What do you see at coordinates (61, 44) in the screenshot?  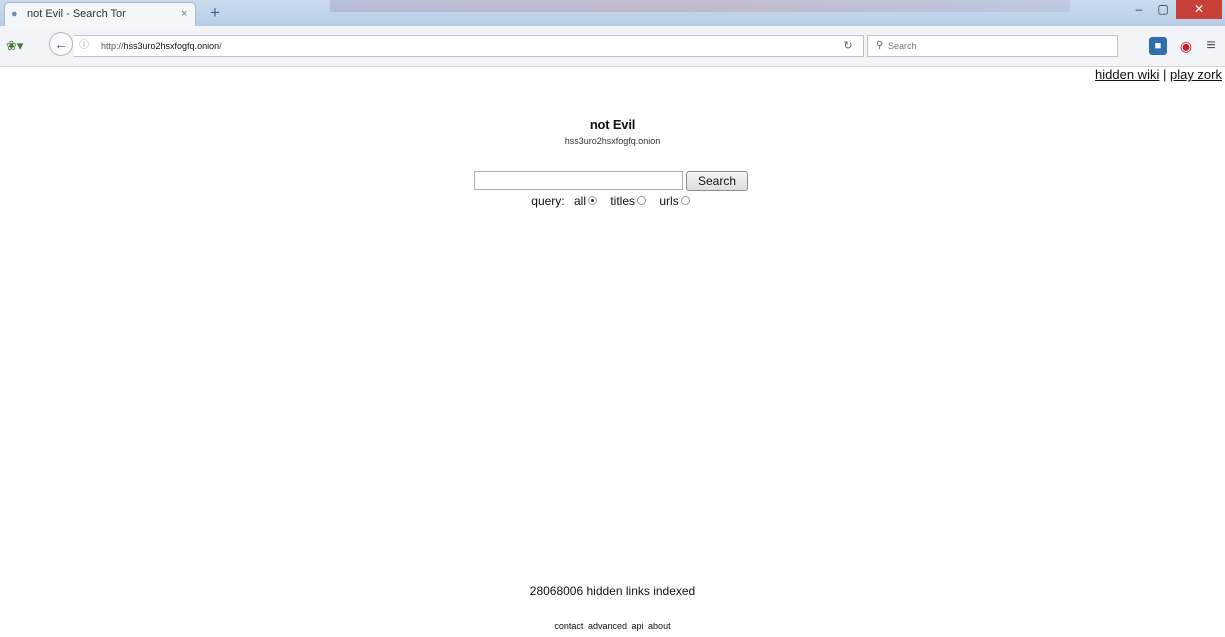 I see `back-button: ←` at bounding box center [61, 44].